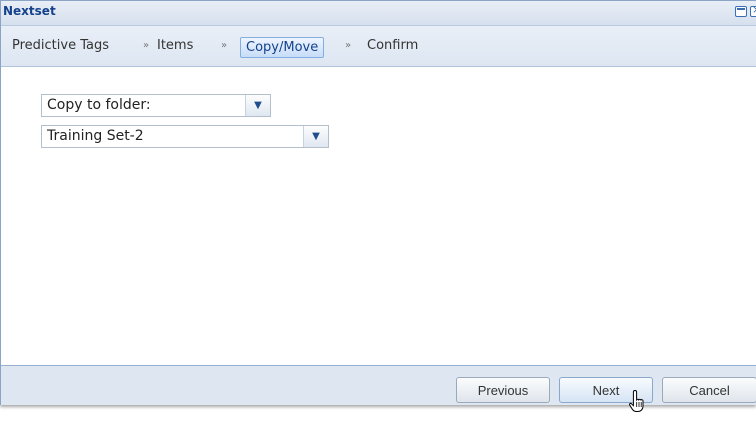 The width and height of the screenshot is (756, 425). Describe the element at coordinates (29, 11) in the screenshot. I see `window-title: Nextset` at that location.